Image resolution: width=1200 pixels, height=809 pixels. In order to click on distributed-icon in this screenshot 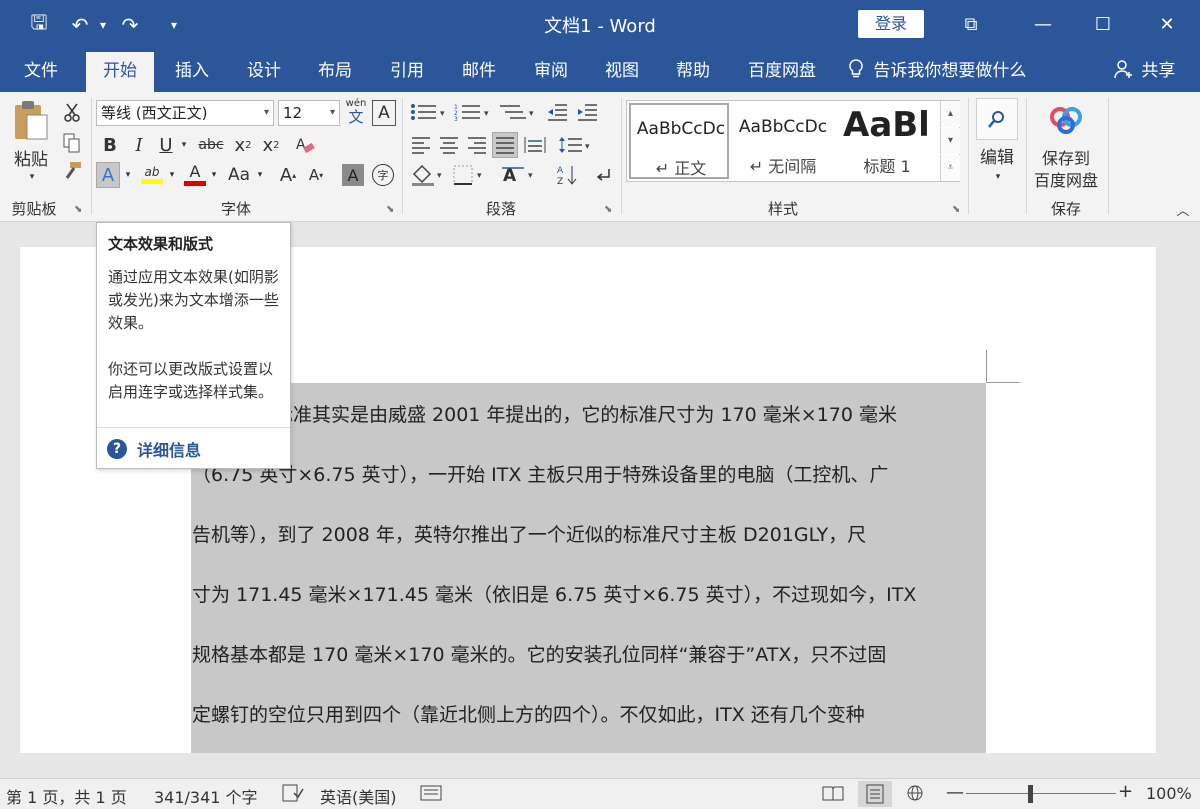, I will do `click(535, 145)`.